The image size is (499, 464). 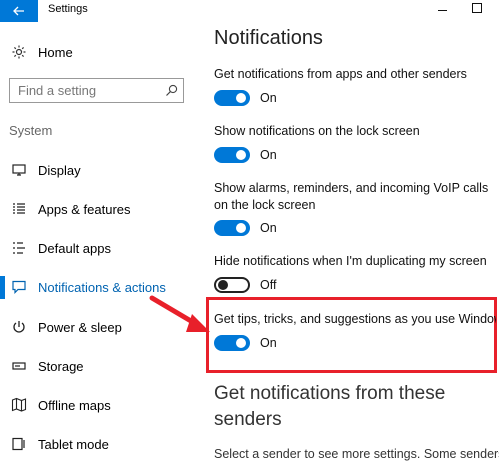 What do you see at coordinates (19, 248) in the screenshot?
I see `default-apps-icon` at bounding box center [19, 248].